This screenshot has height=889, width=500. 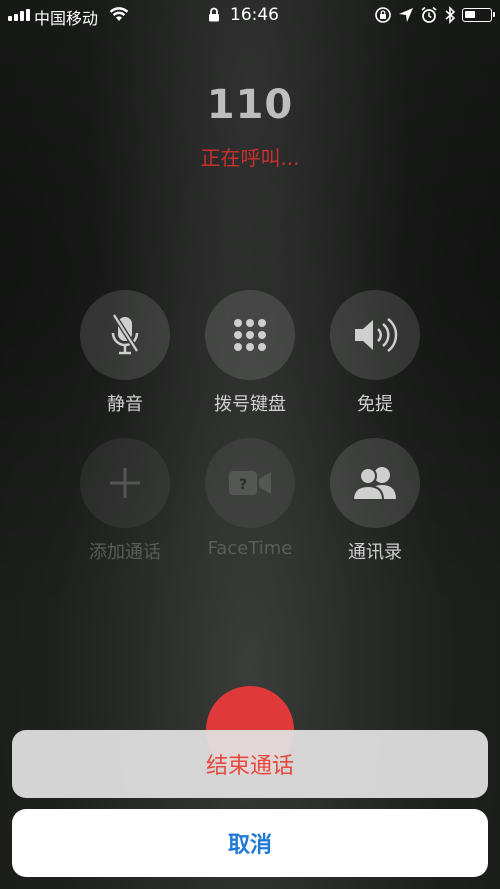 I want to click on callee-number: 110, so click(x=250, y=105).